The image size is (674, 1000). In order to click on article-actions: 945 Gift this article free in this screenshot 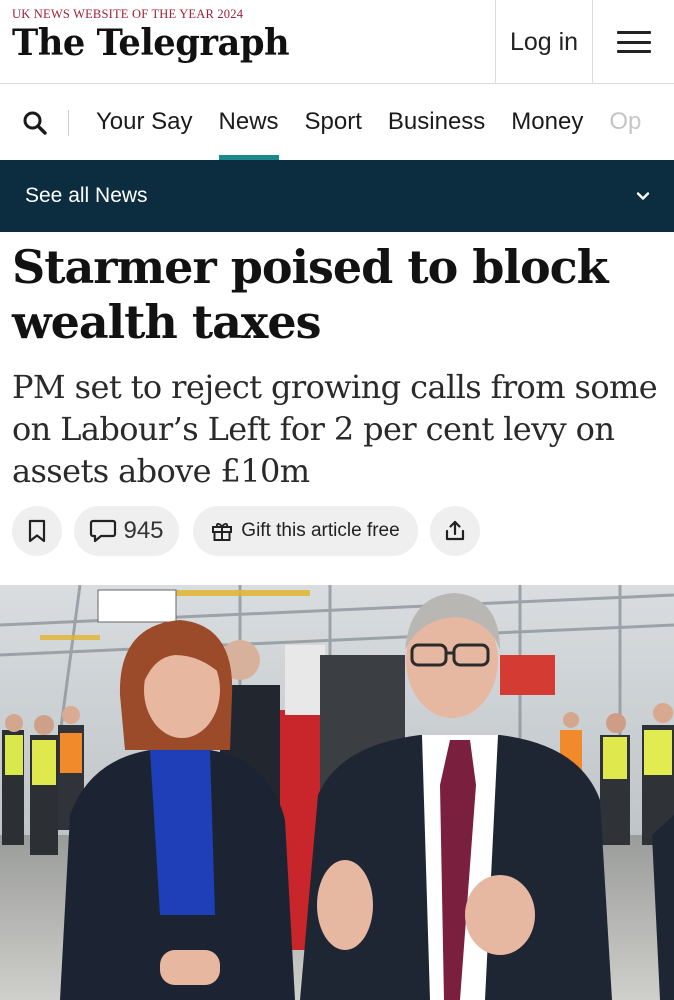, I will do `click(246, 531)`.